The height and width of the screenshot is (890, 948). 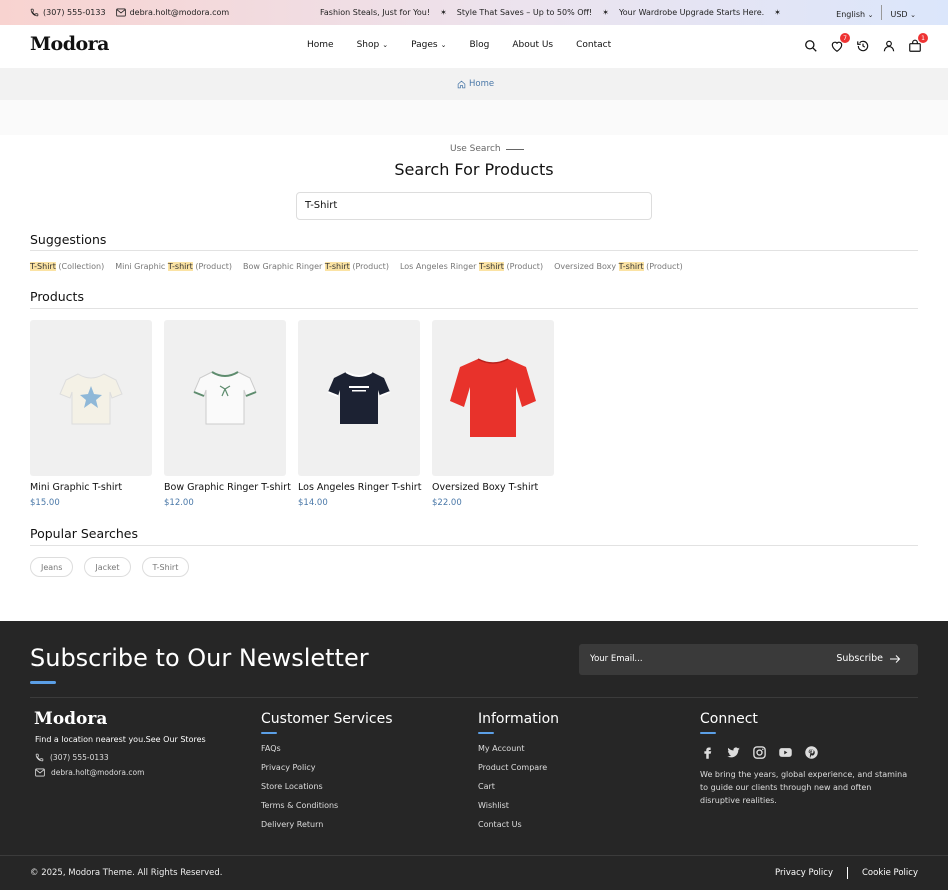 What do you see at coordinates (67, 266) in the screenshot?
I see `suggestion-item: T-Shirt (Collection)` at bounding box center [67, 266].